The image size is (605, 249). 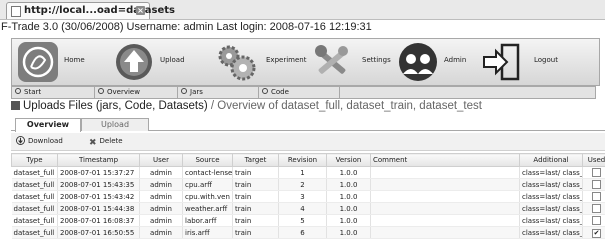 What do you see at coordinates (172, 60) in the screenshot?
I see `menu-label-upload: Upload` at bounding box center [172, 60].